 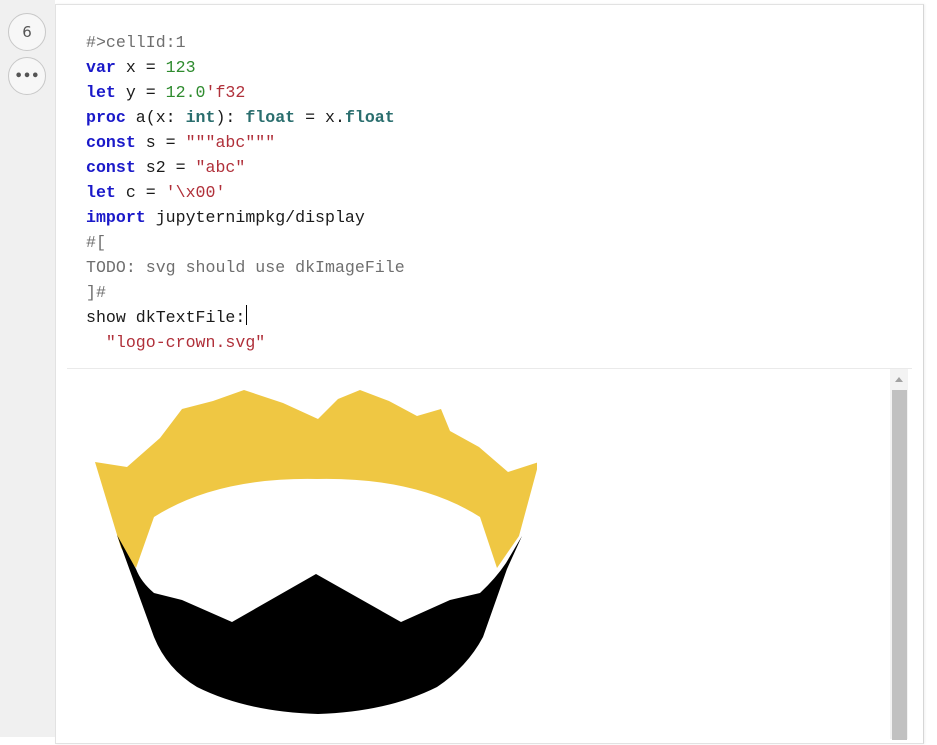 I want to click on code-line: #>cellId:1, so click(x=245, y=42).